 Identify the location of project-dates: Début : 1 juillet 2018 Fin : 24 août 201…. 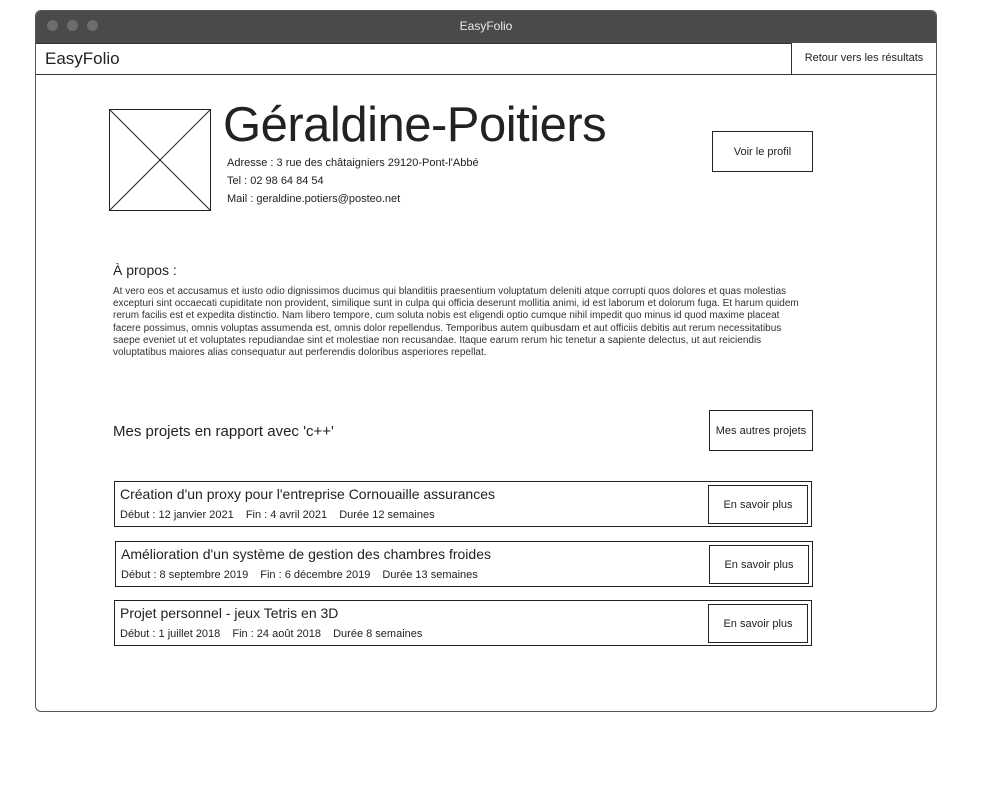
(275, 634).